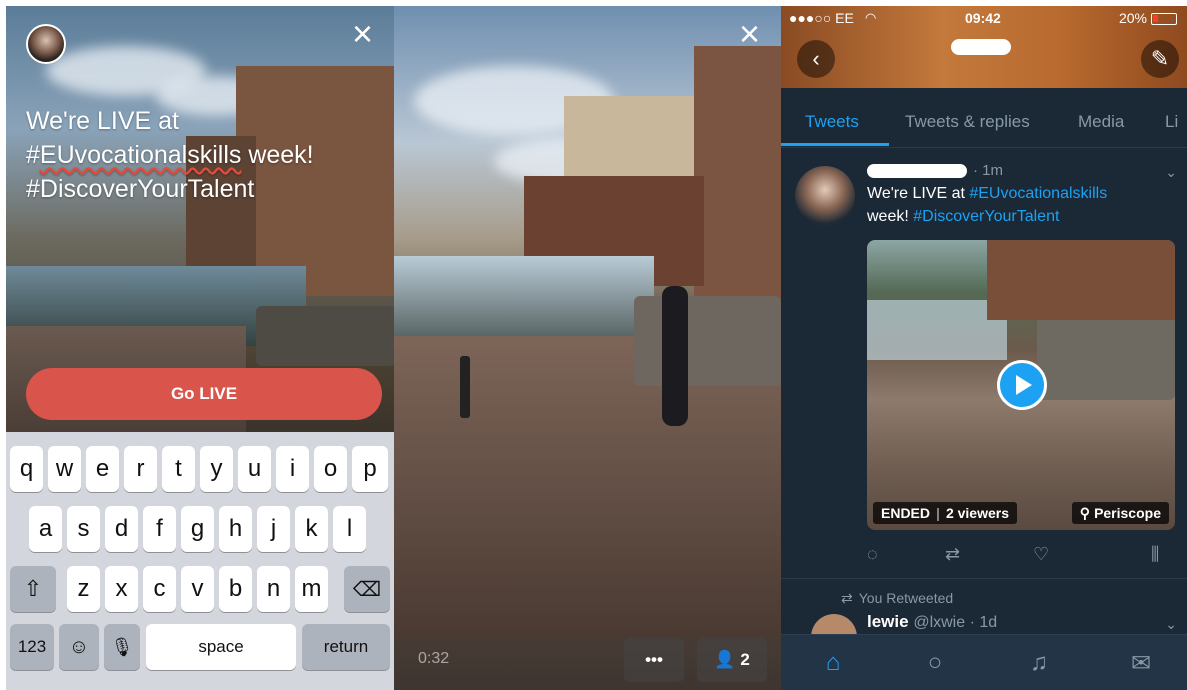 The image size is (1187, 690). I want to click on backspace-key-icon: ⌫, so click(367, 589).